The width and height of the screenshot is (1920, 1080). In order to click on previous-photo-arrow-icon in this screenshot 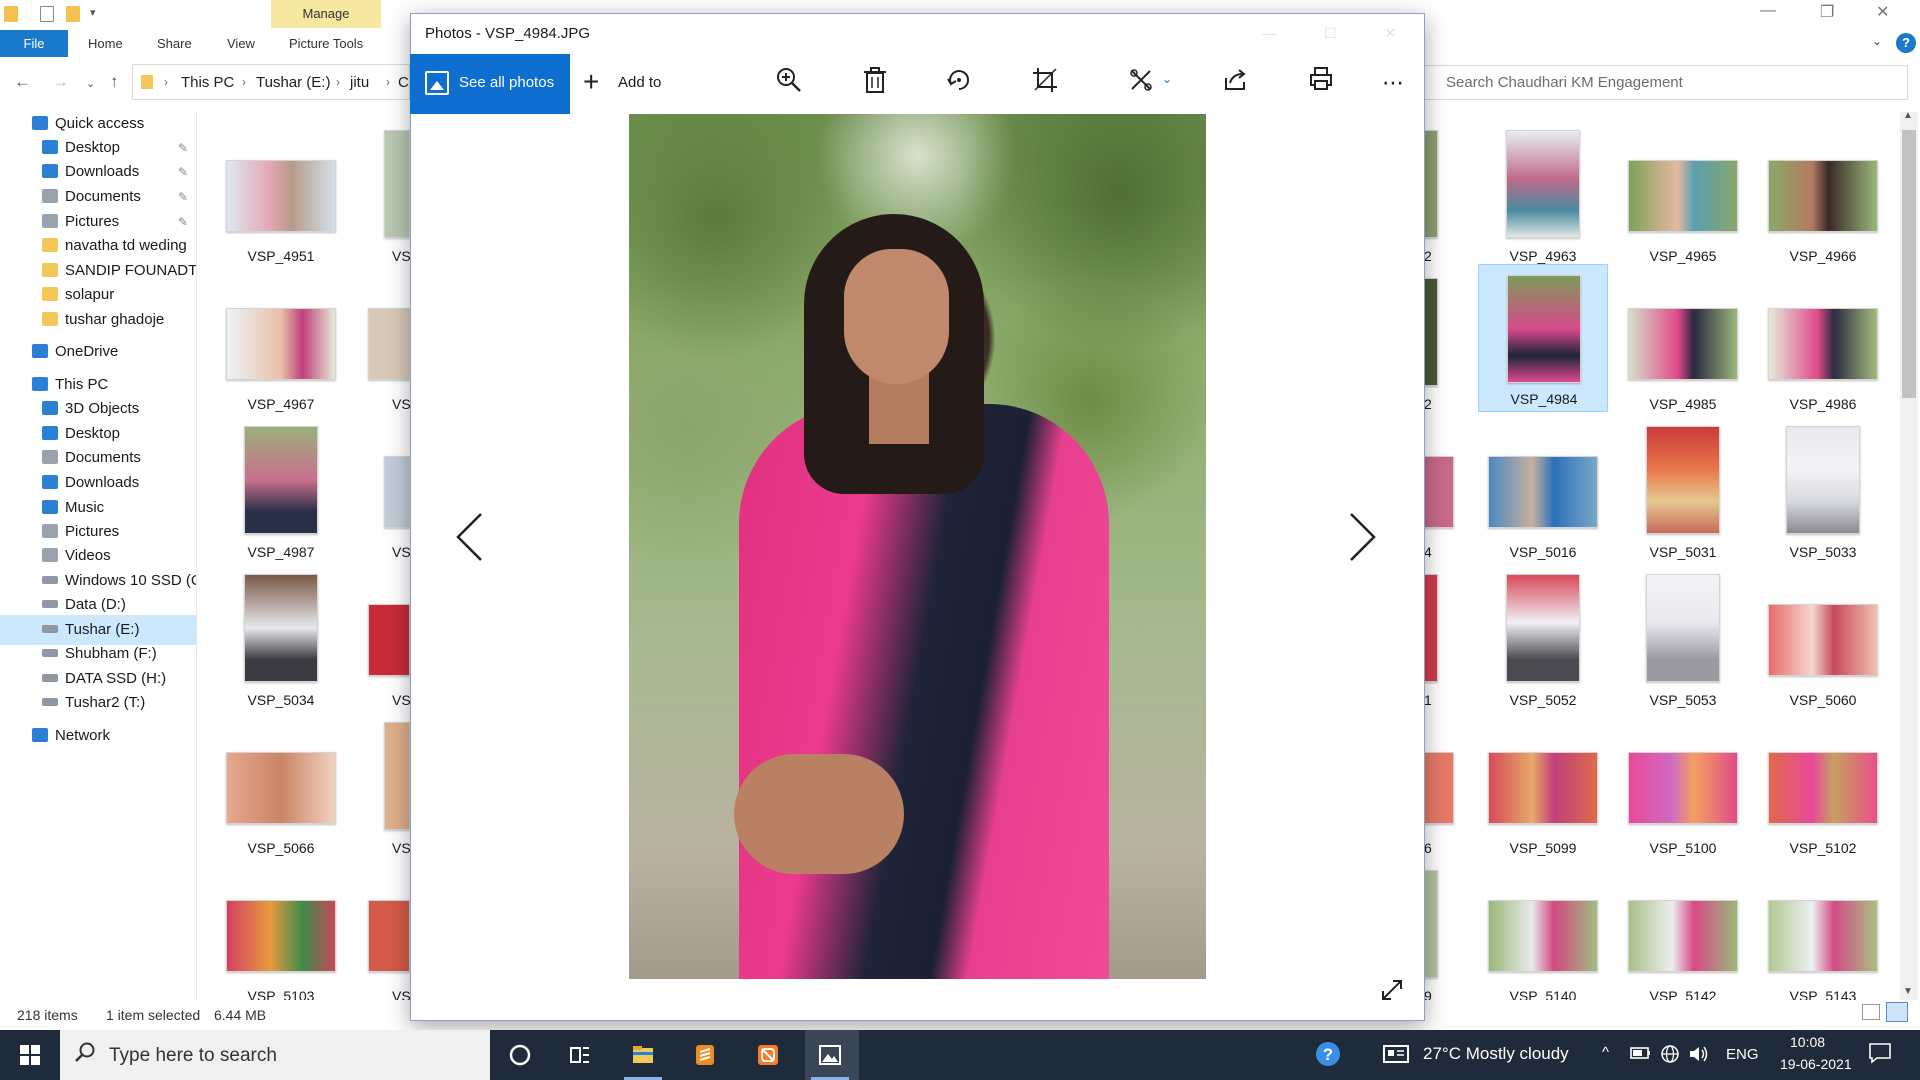, I will do `click(470, 542)`.